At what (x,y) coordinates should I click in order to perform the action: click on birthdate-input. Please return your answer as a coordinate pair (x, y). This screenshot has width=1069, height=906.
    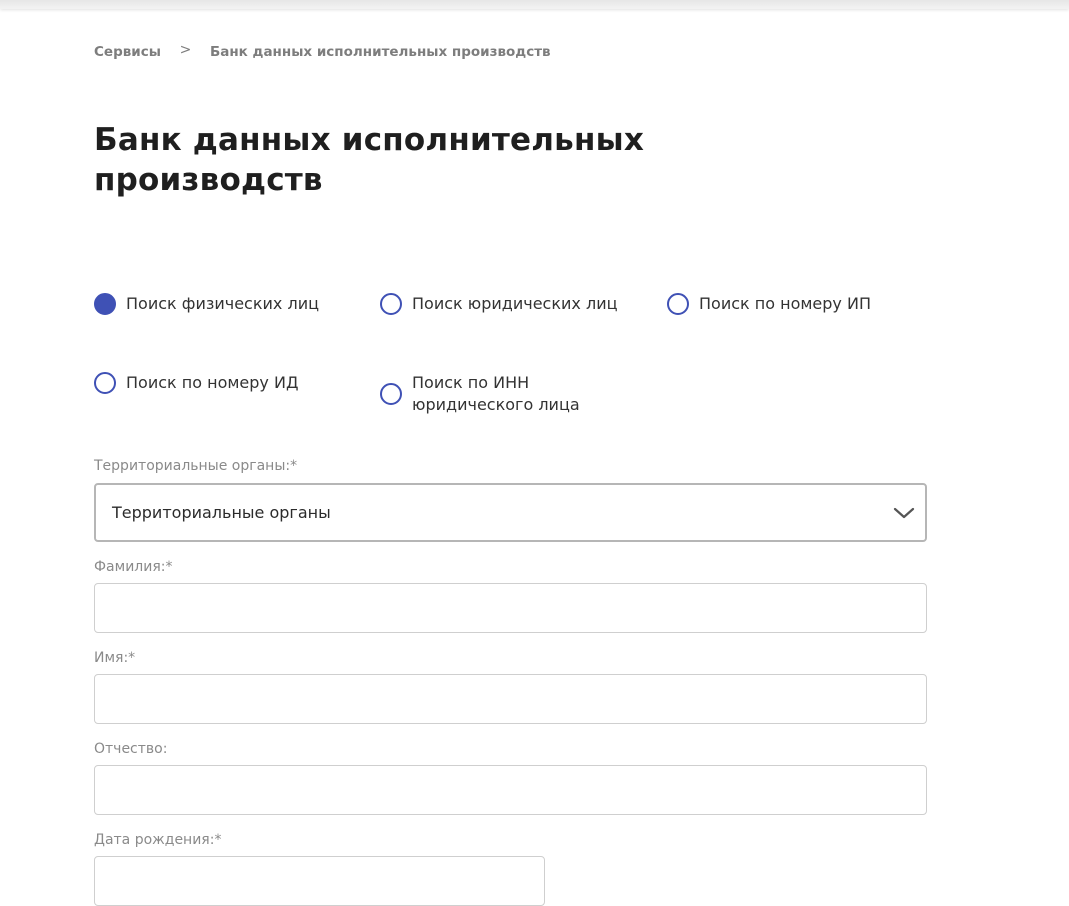
    Looking at the image, I should click on (319, 881).